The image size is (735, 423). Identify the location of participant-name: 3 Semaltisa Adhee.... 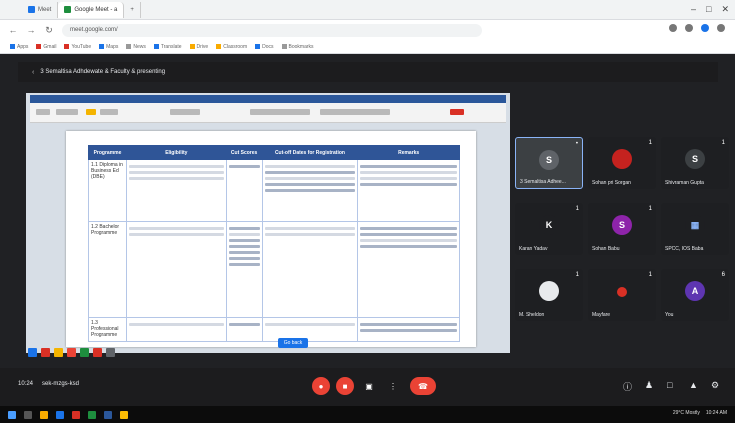
(543, 182).